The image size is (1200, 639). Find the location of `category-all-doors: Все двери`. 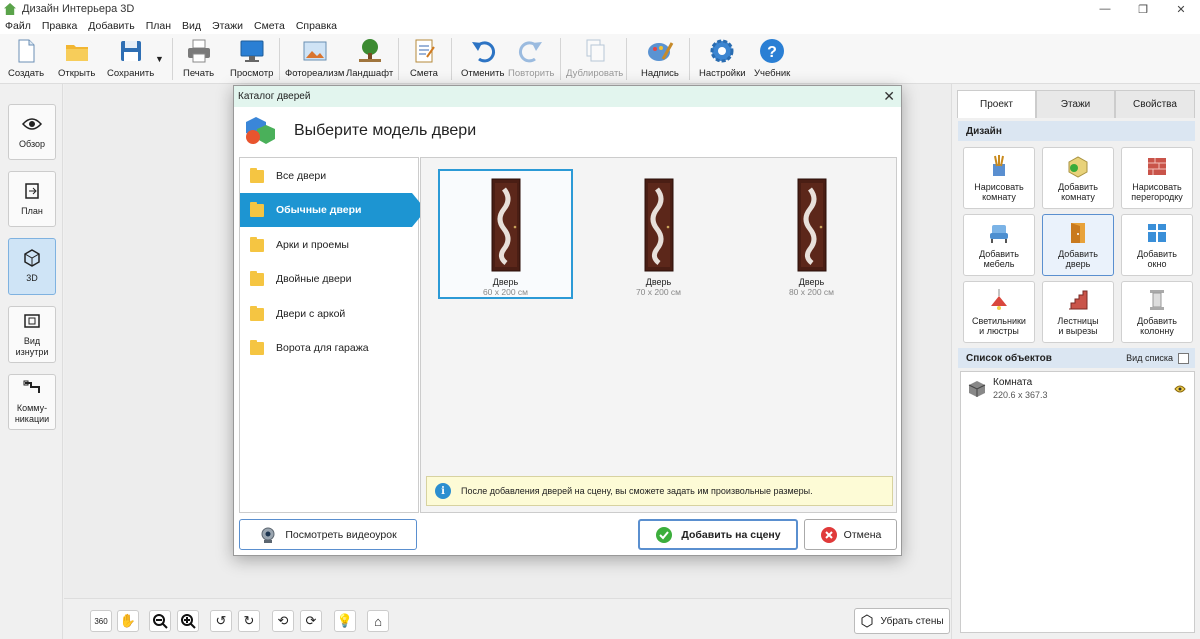

category-all-doors: Все двери is located at coordinates (330, 176).